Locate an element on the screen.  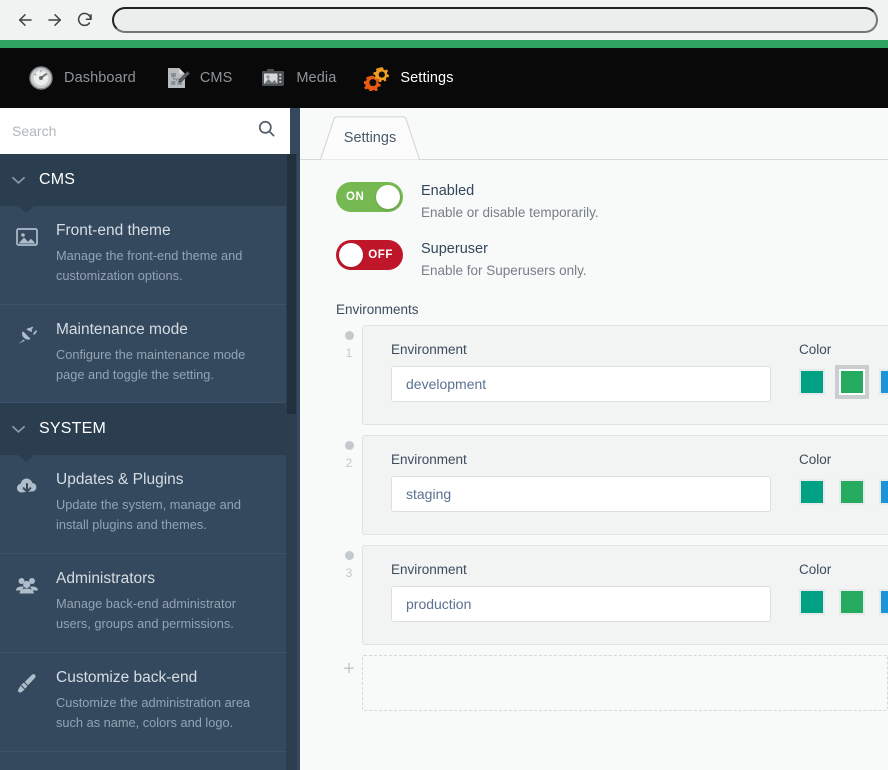
sidebar-search is located at coordinates (145, 131).